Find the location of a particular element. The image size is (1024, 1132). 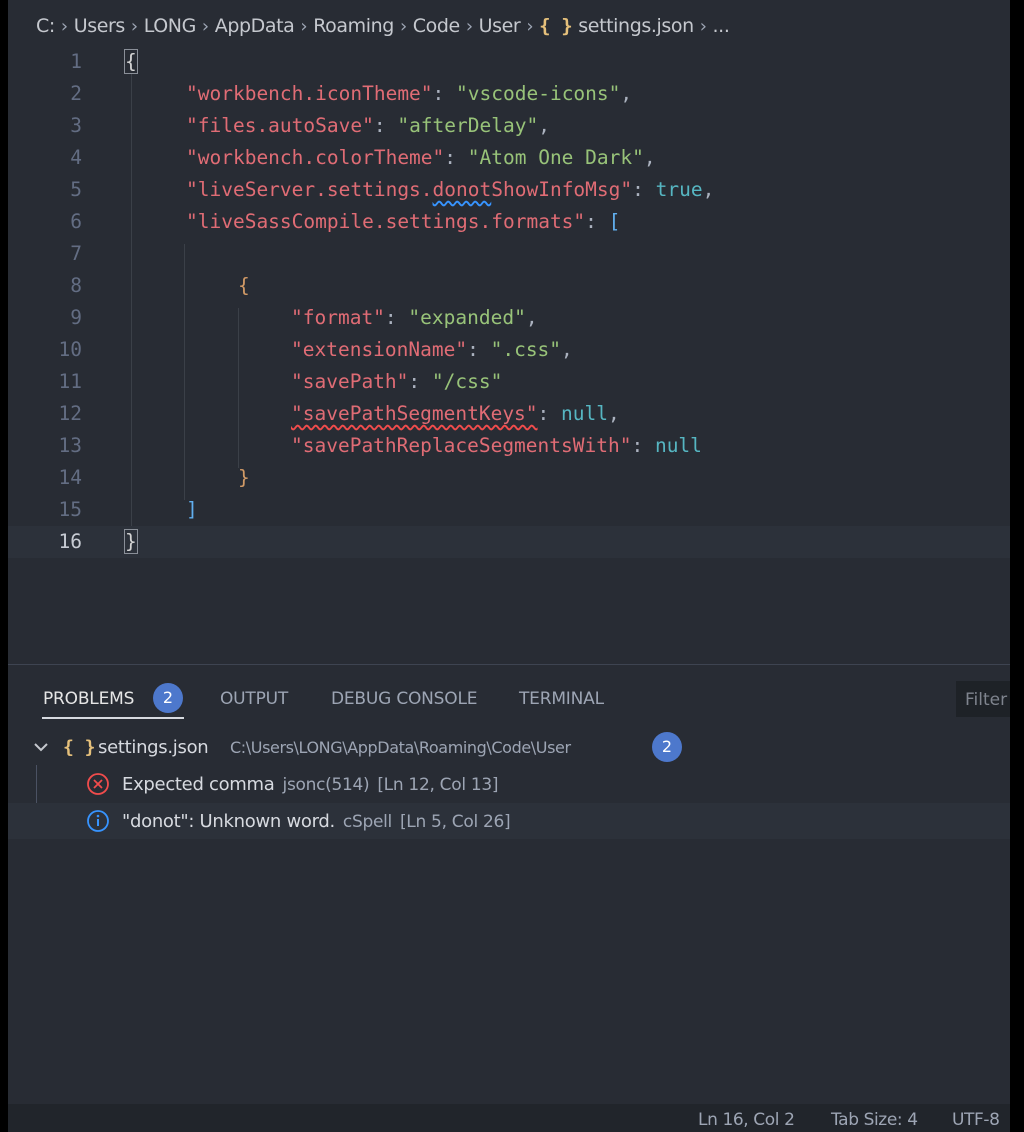

tab-debug-console: DEBUG CONSOLE is located at coordinates (404, 699).